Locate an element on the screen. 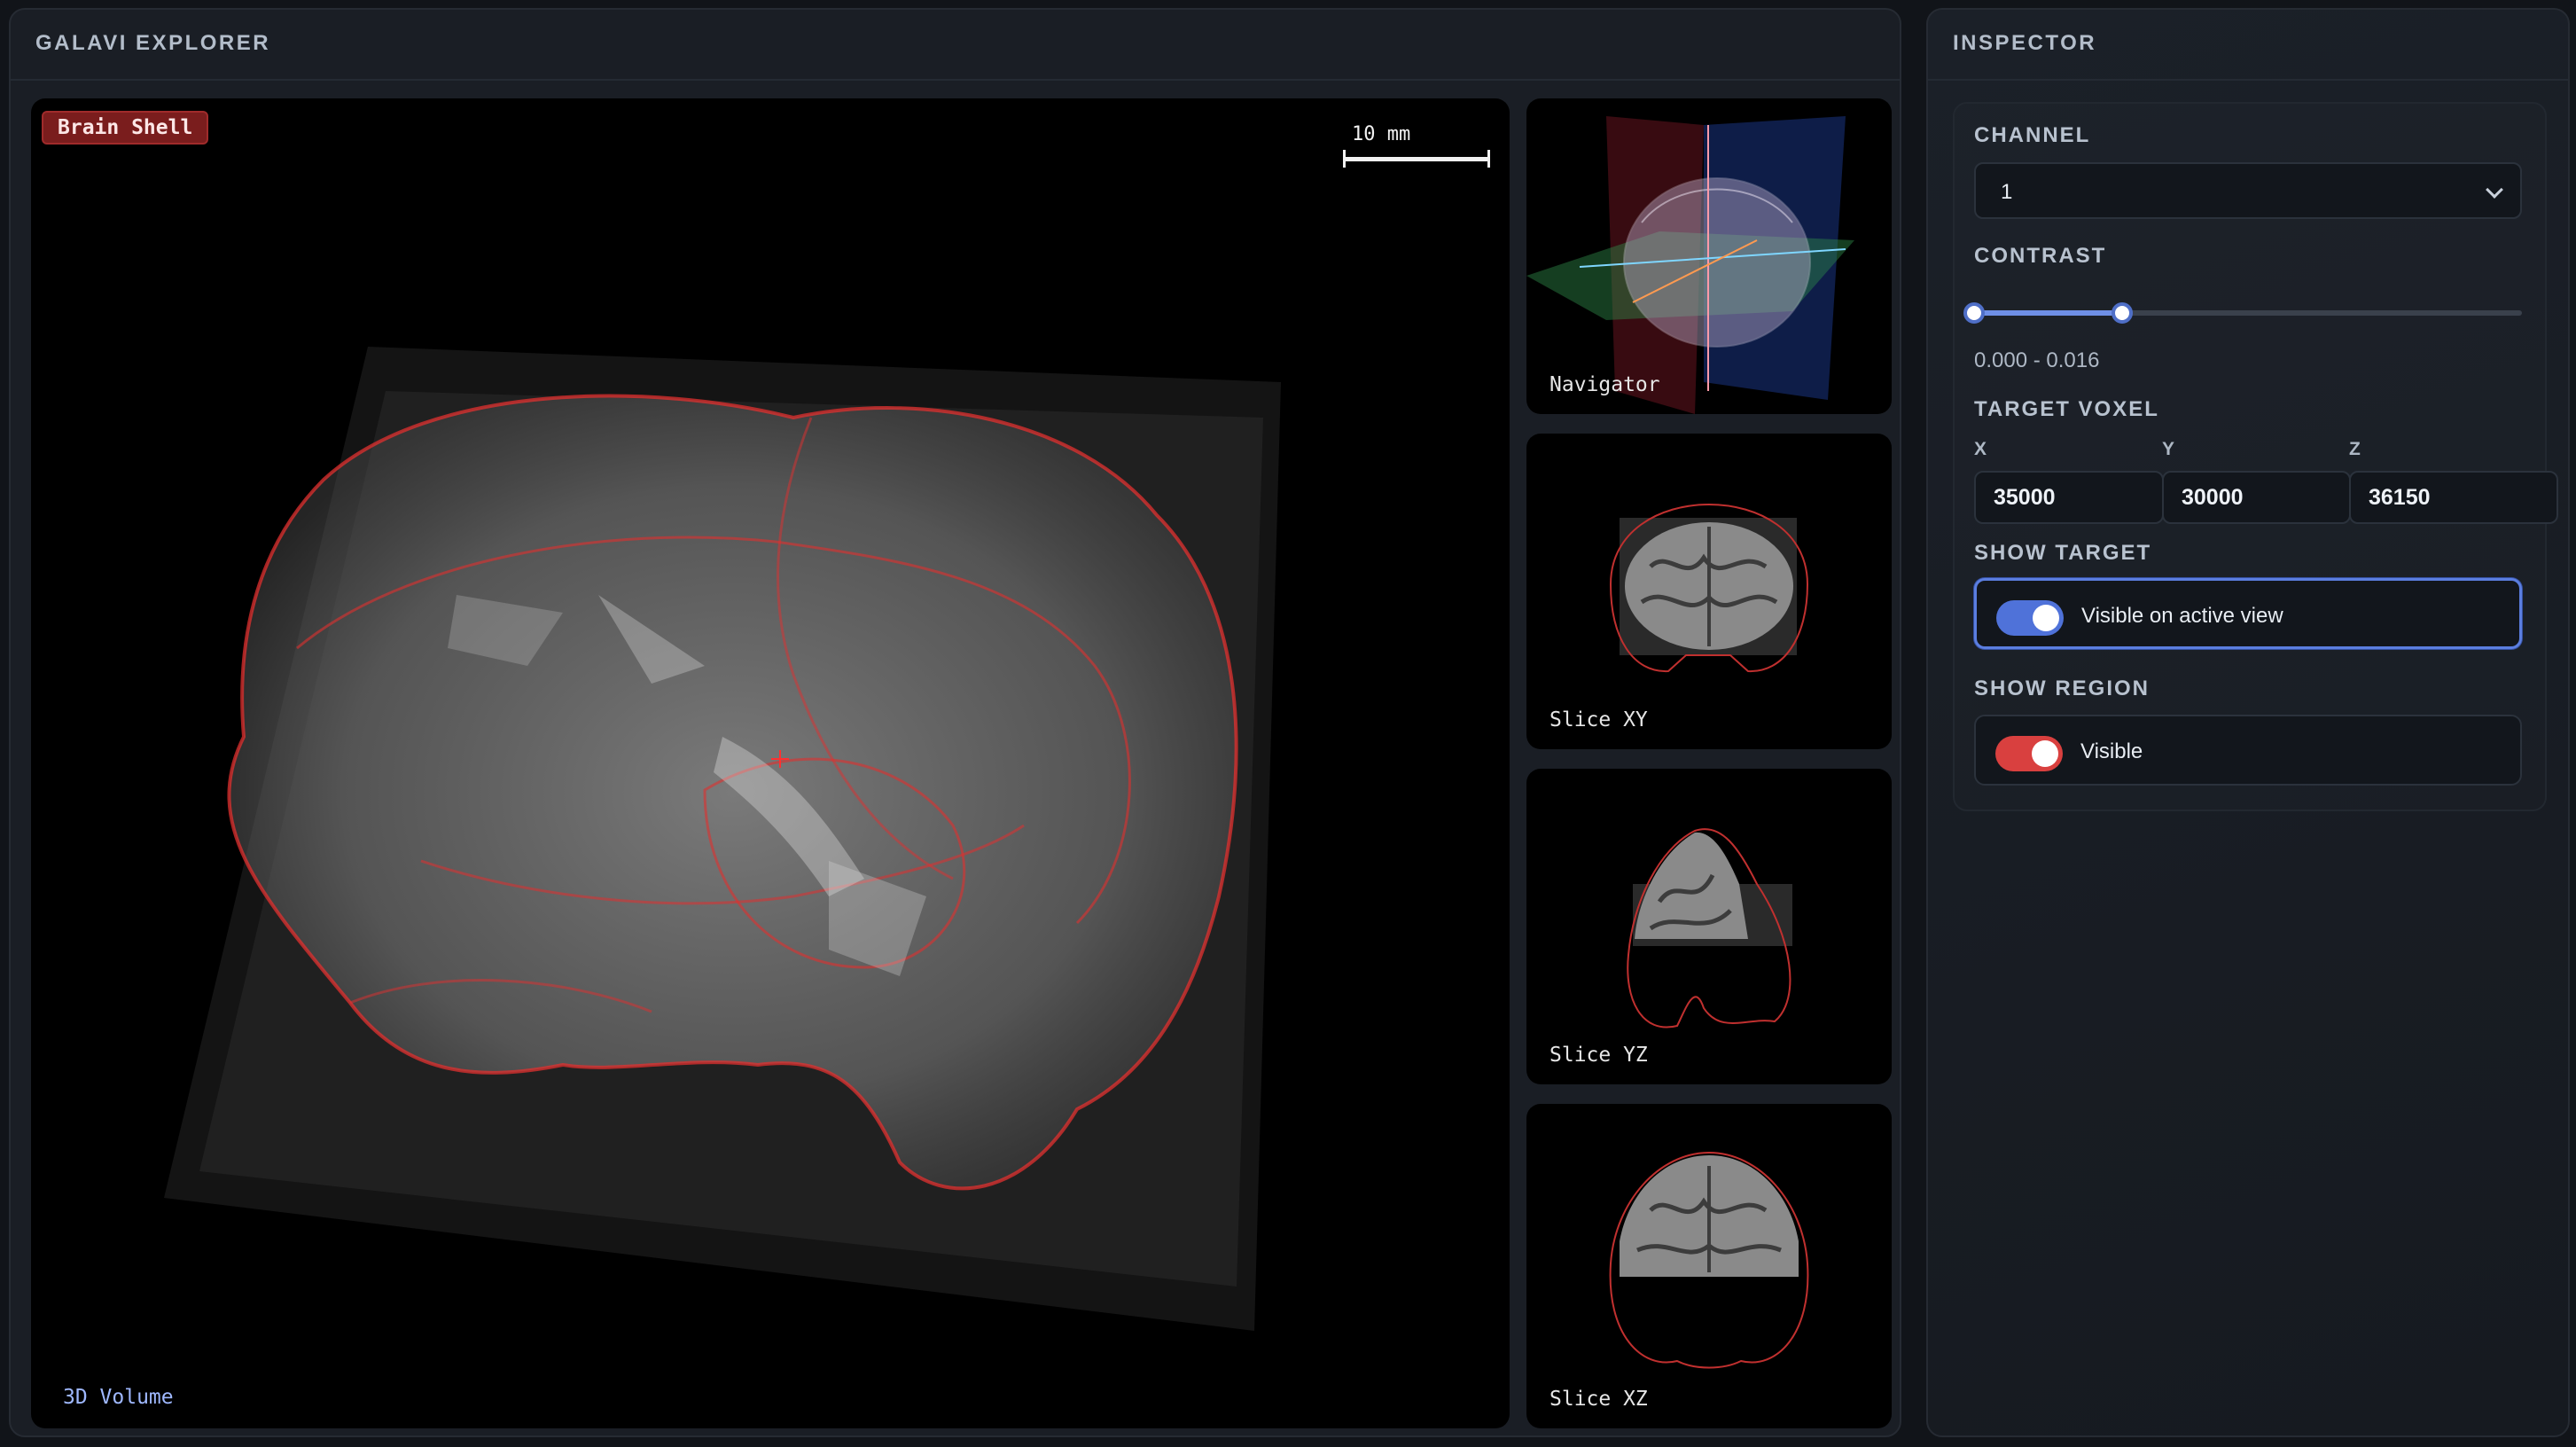  scale-bar: 10 mm is located at coordinates (1418, 145).